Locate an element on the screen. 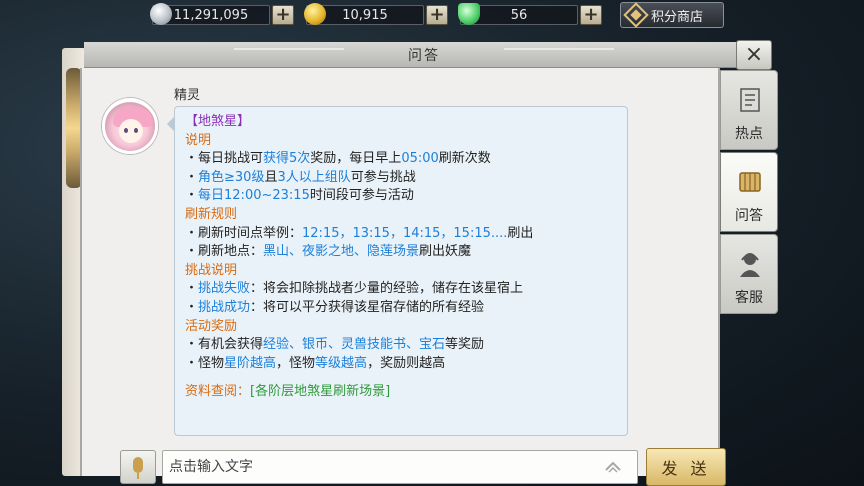 The height and width of the screenshot is (486, 864). message-segment: 【地煞星】 is located at coordinates (218, 121).